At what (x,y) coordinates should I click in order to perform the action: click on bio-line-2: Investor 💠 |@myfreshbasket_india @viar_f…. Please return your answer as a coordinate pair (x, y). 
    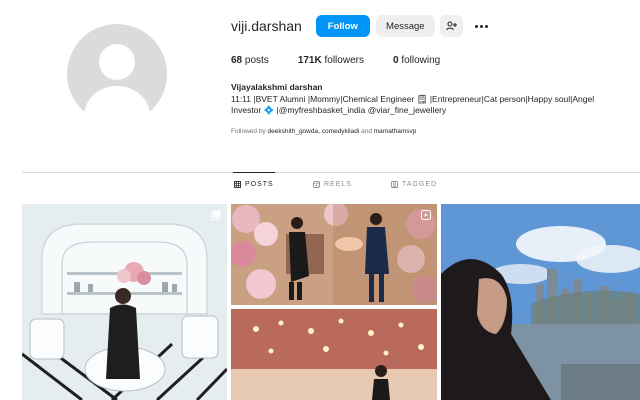
    Looking at the image, I should click on (431, 110).